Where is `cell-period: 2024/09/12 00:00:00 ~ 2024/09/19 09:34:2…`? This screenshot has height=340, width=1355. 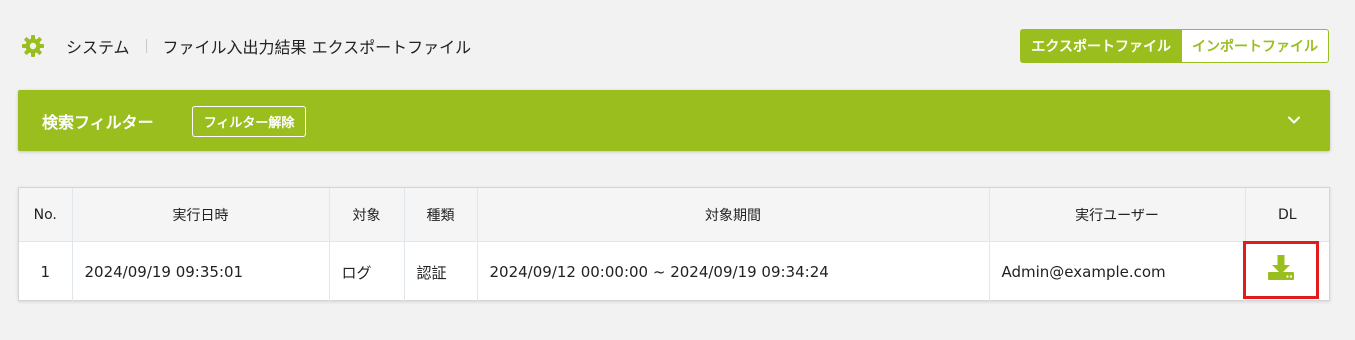 cell-period: 2024/09/12 00:00:00 ~ 2024/09/19 09:34:2… is located at coordinates (733, 271).